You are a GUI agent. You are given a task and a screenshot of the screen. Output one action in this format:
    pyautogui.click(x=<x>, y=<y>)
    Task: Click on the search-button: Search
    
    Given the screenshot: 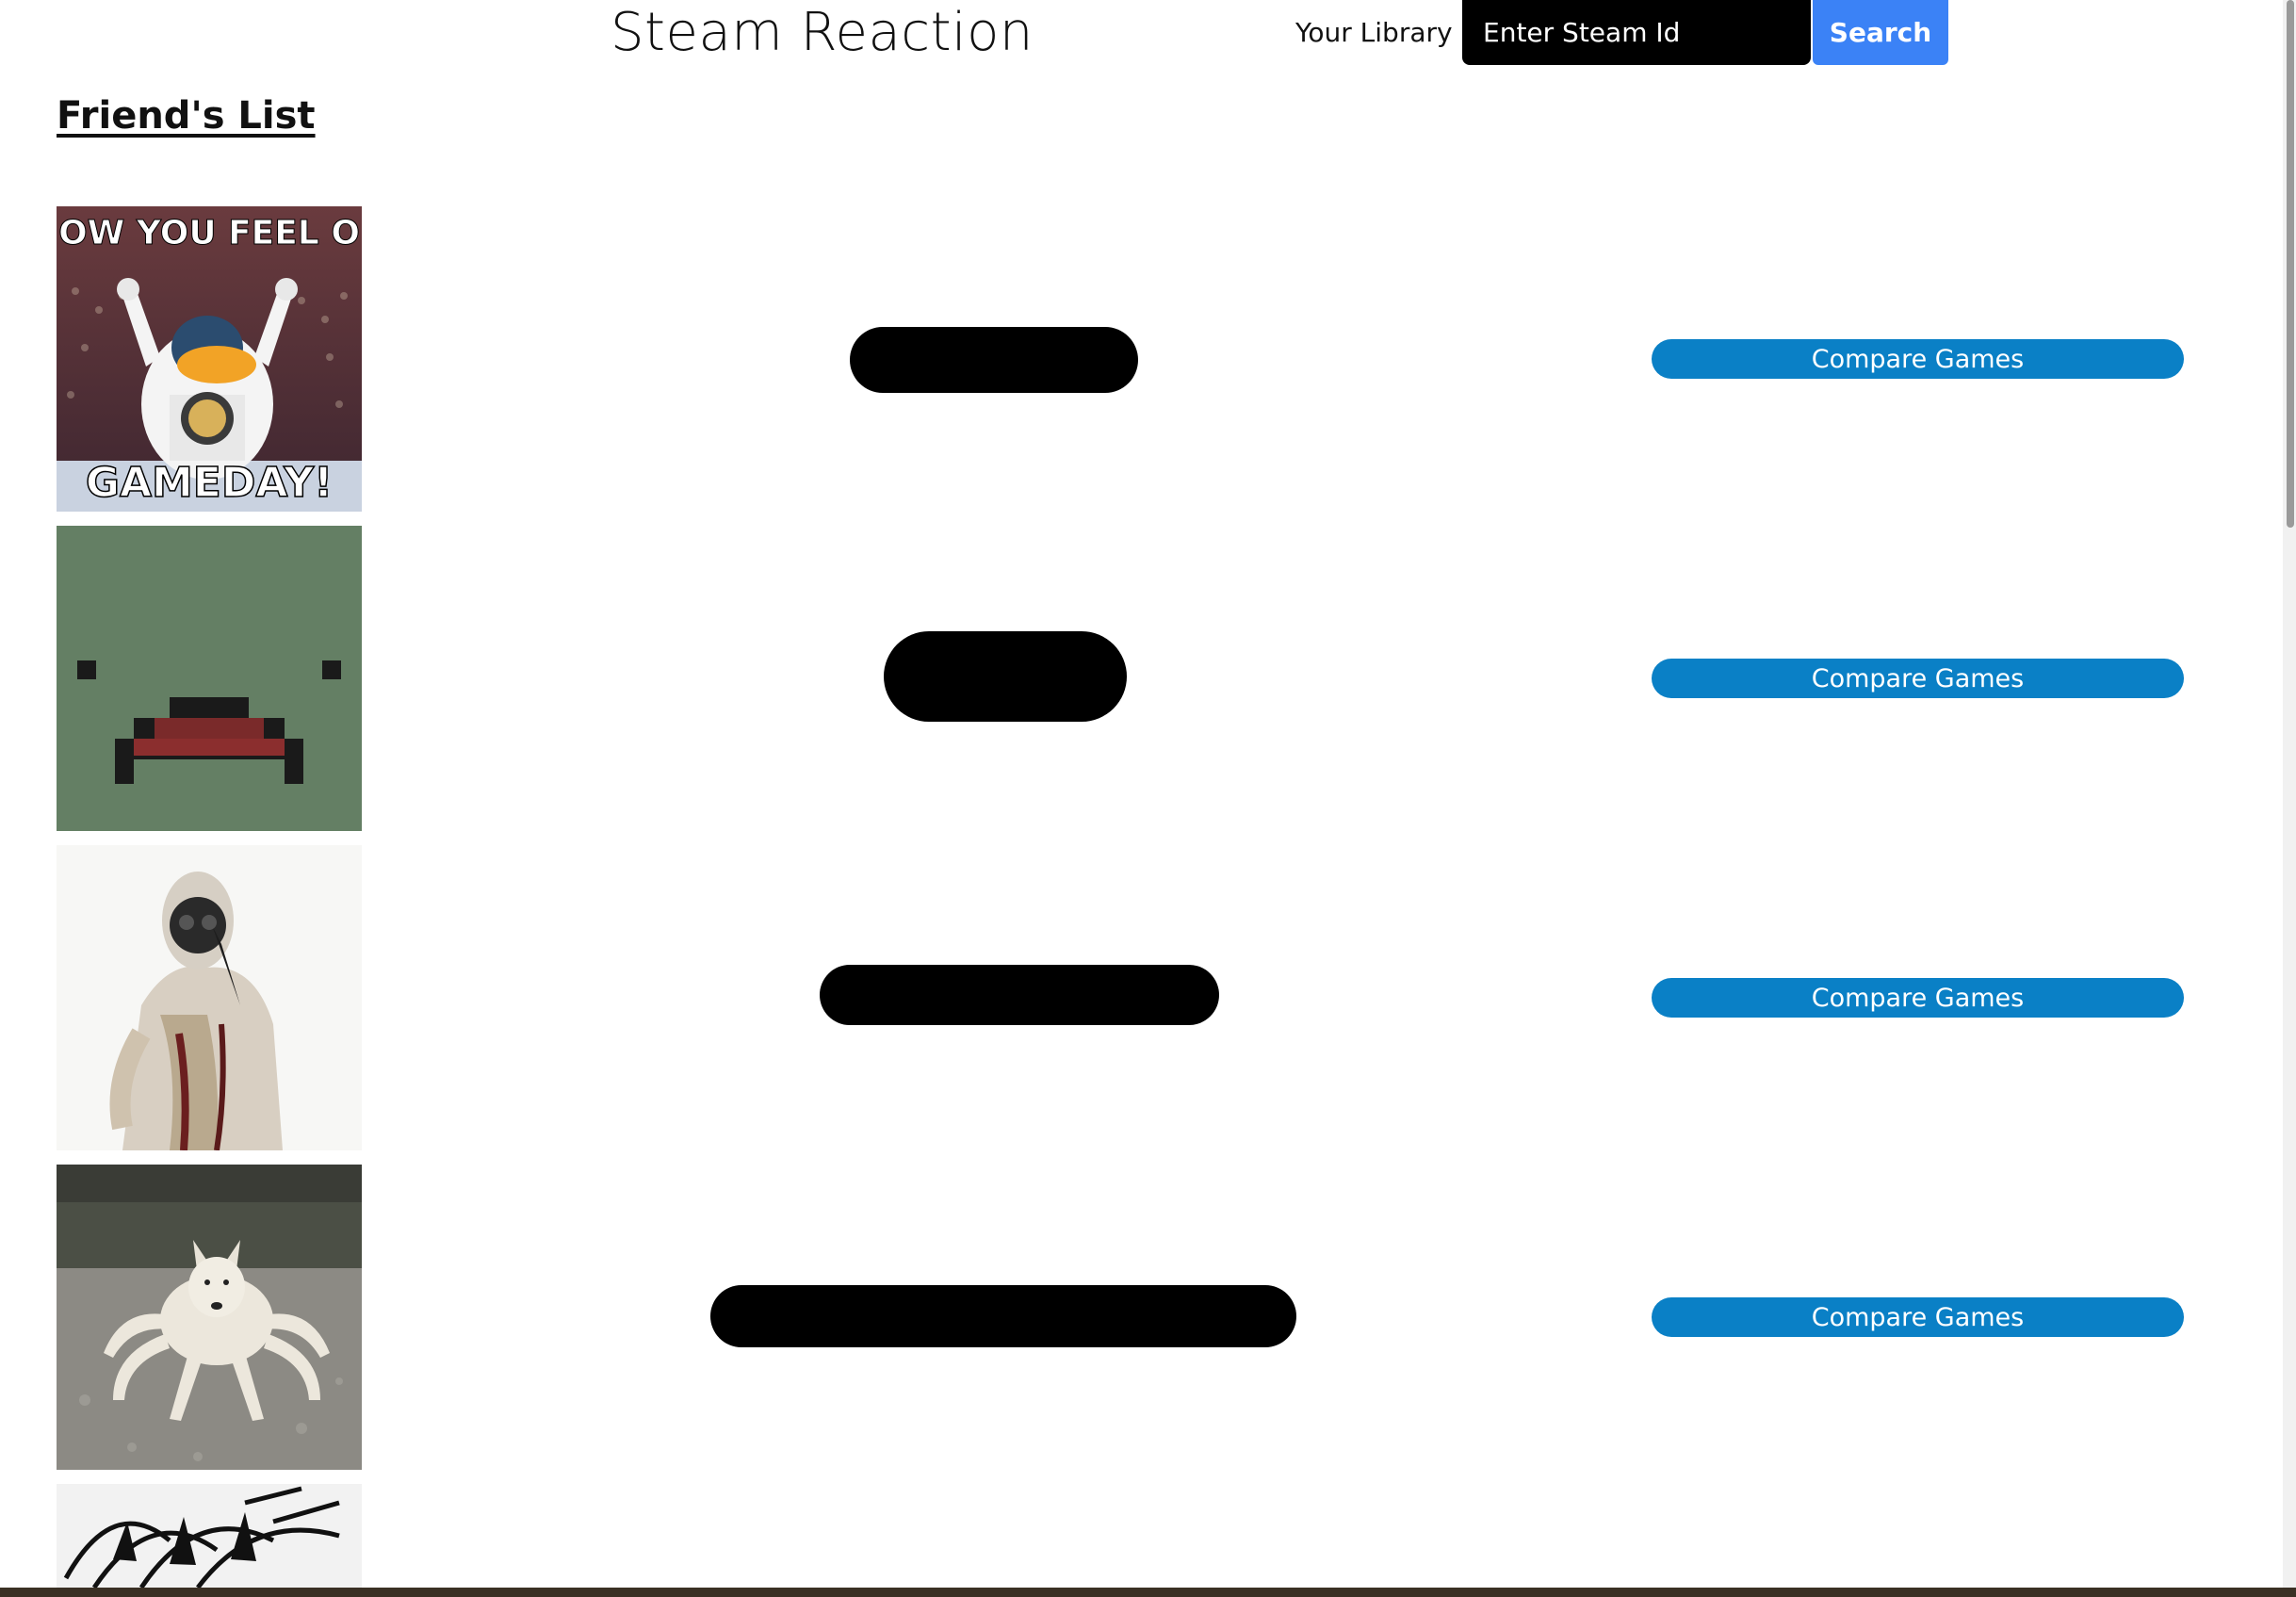 What is the action you would take?
    pyautogui.click(x=1880, y=32)
    